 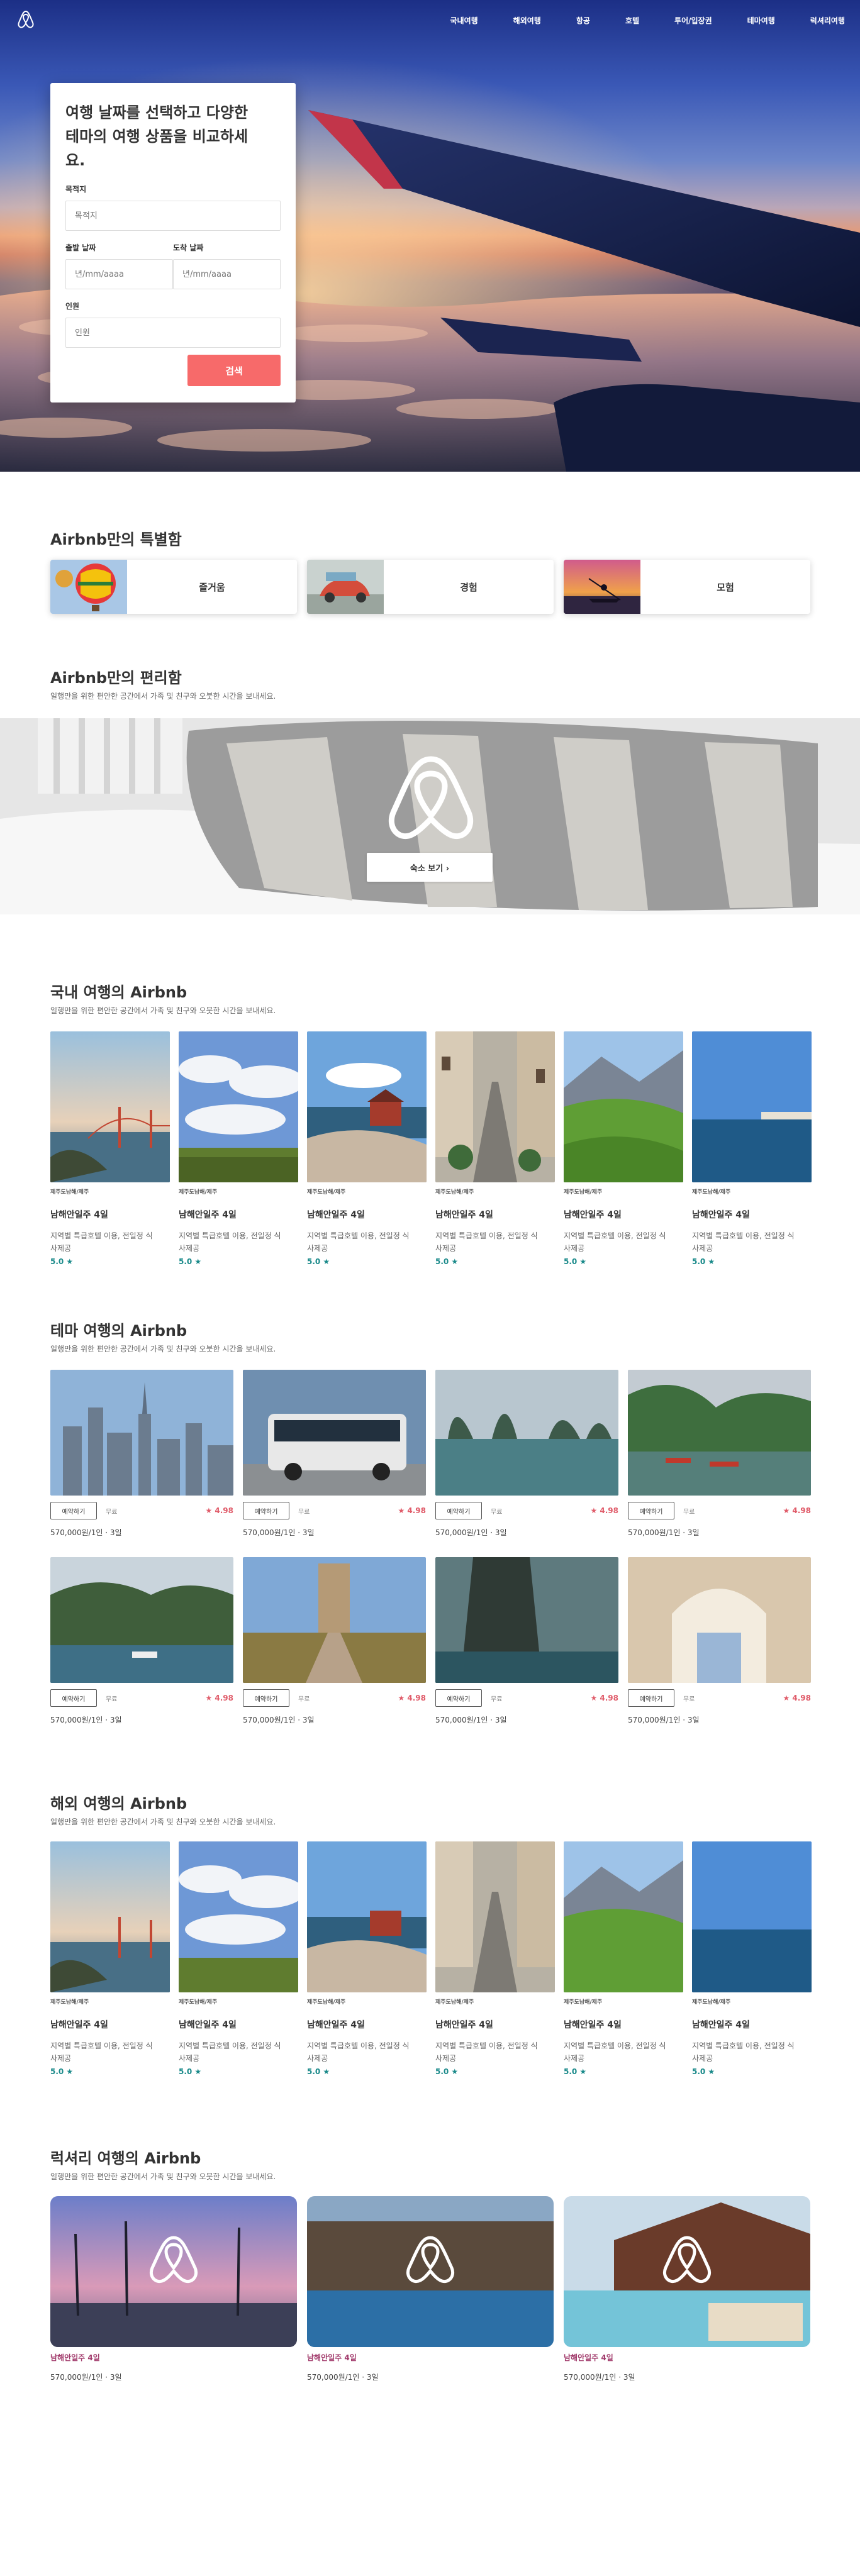 I want to click on date-row: 출발 날짜 도착 날짜, so click(x=173, y=260).